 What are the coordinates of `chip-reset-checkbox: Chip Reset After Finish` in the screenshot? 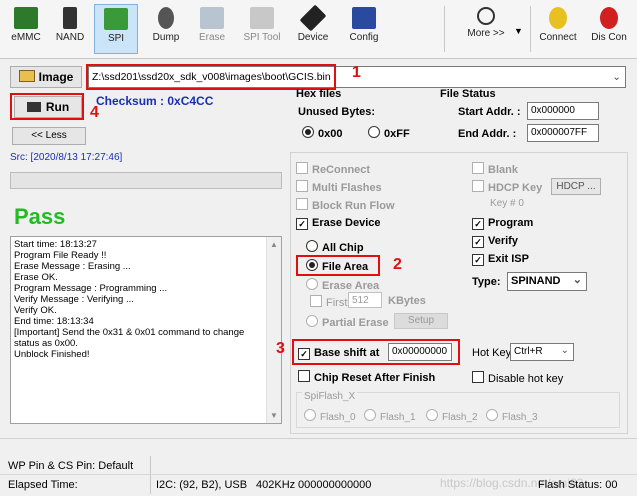 It's located at (366, 377).